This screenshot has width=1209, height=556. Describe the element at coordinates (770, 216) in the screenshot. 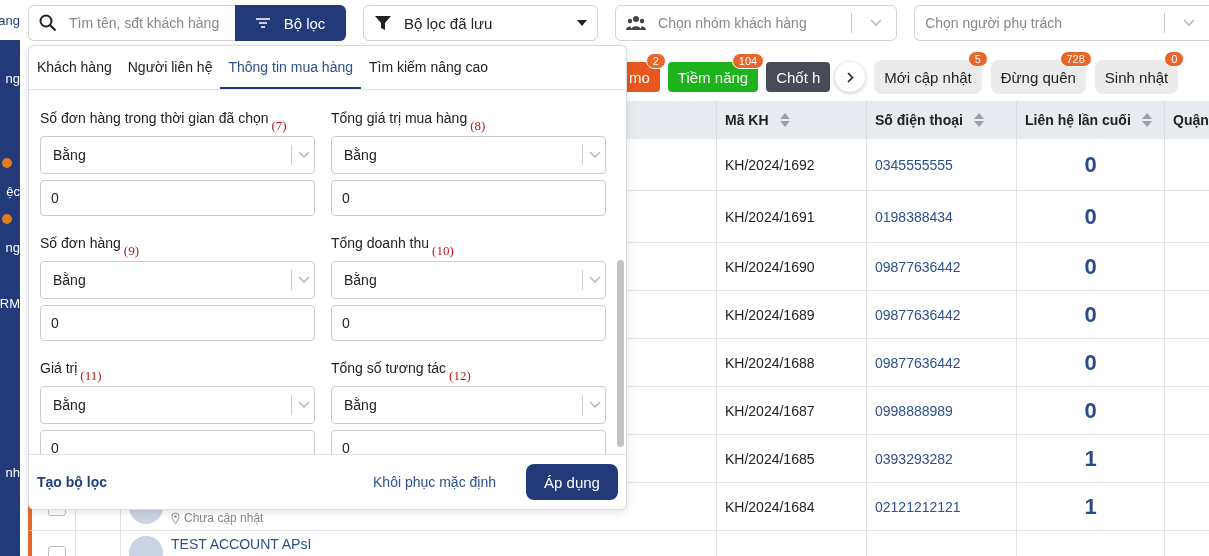

I see `customer-code: KH/2024/1691` at that location.